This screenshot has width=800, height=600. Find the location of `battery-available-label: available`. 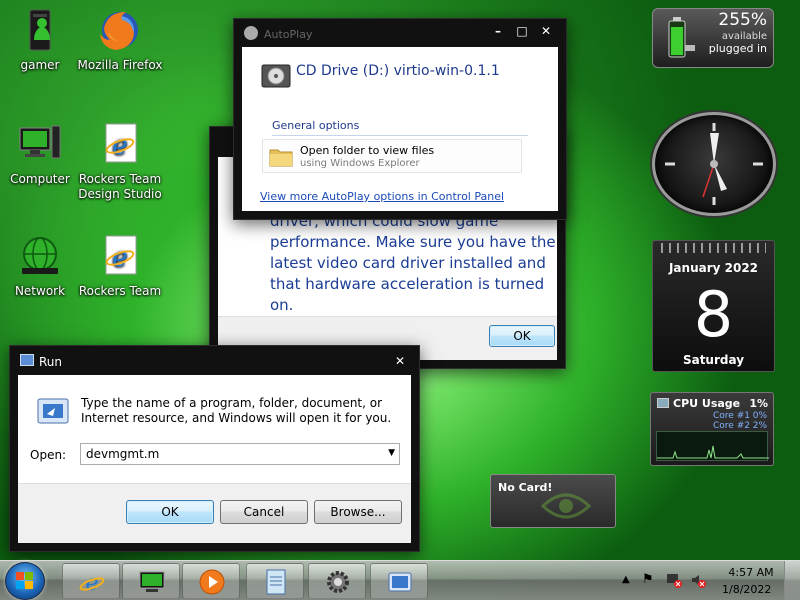

battery-available-label: available is located at coordinates (744, 36).